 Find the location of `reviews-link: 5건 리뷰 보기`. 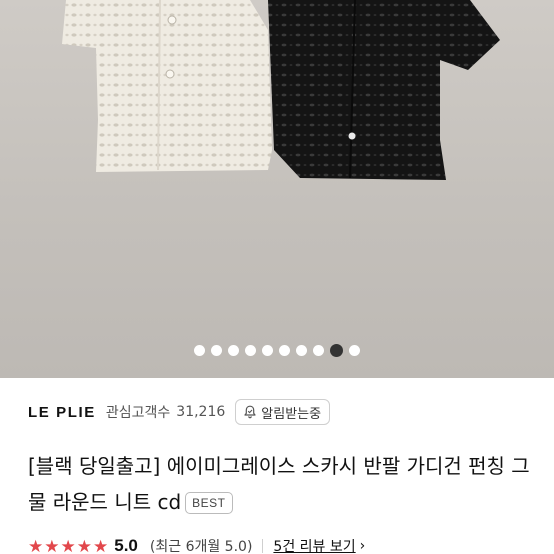

reviews-link: 5건 리뷰 보기 is located at coordinates (314, 545).